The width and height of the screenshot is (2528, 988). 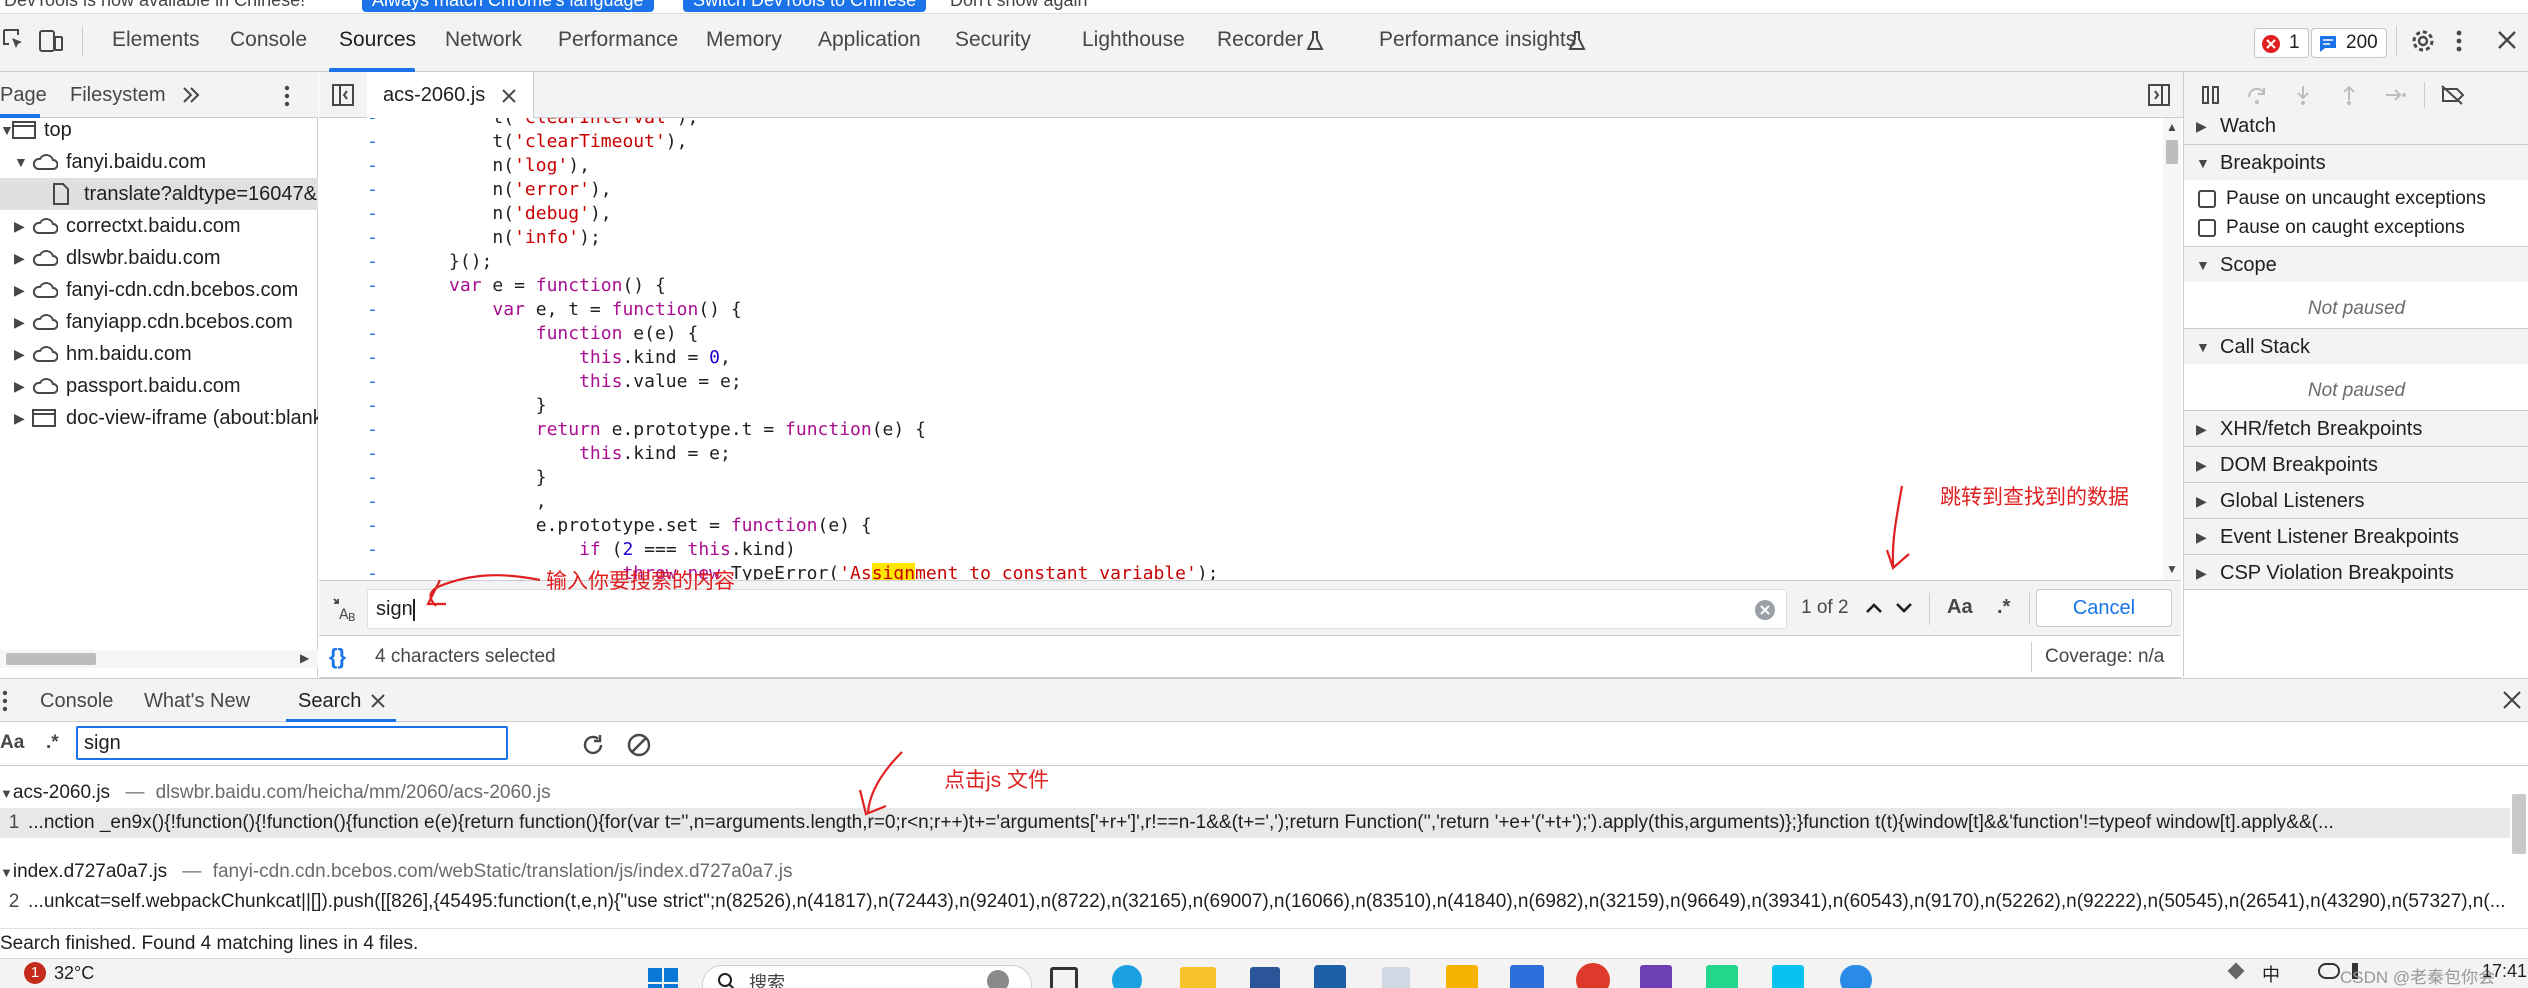 I want to click on weather-text: 32°C, so click(x=74, y=973).